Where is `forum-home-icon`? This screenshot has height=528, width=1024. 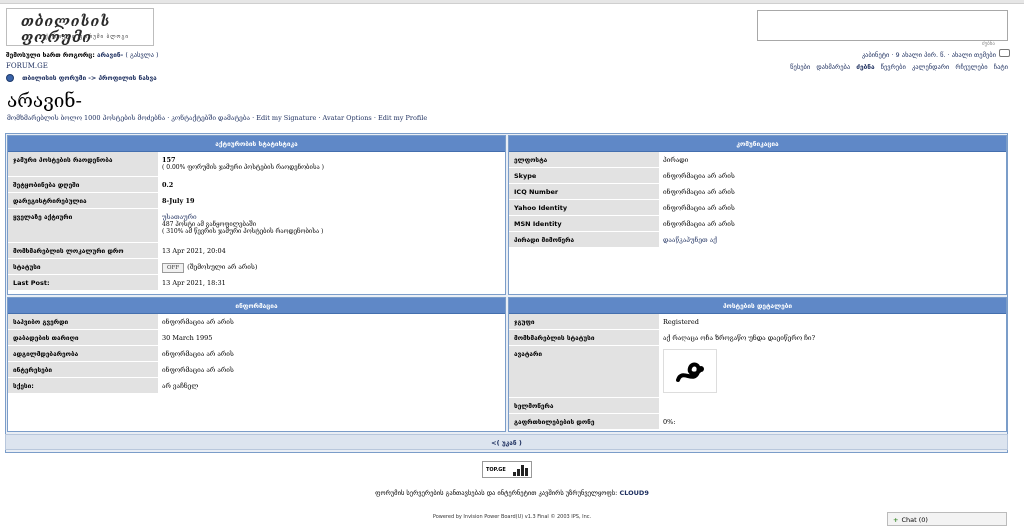 forum-home-icon is located at coordinates (10, 78).